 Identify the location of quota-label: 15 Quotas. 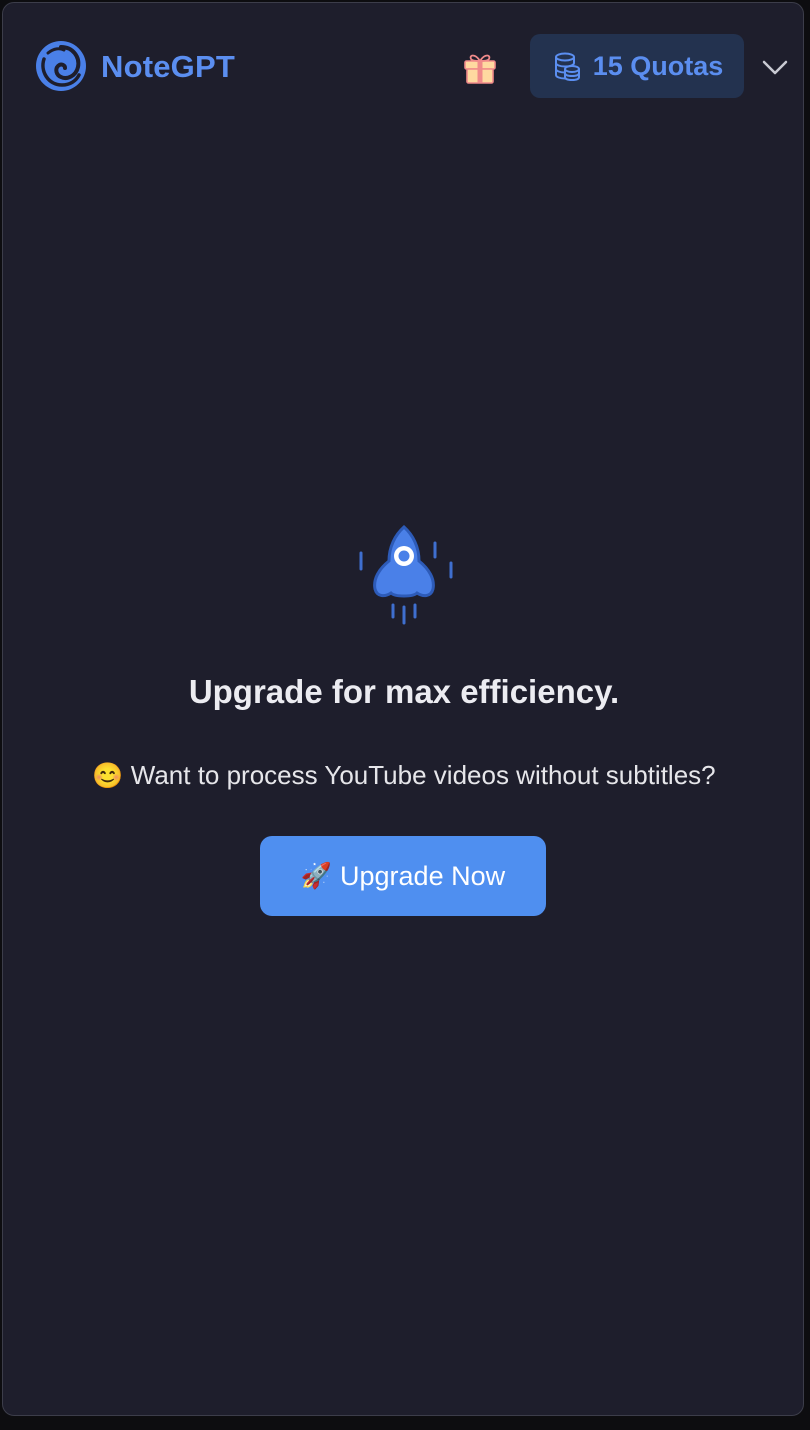
(658, 66).